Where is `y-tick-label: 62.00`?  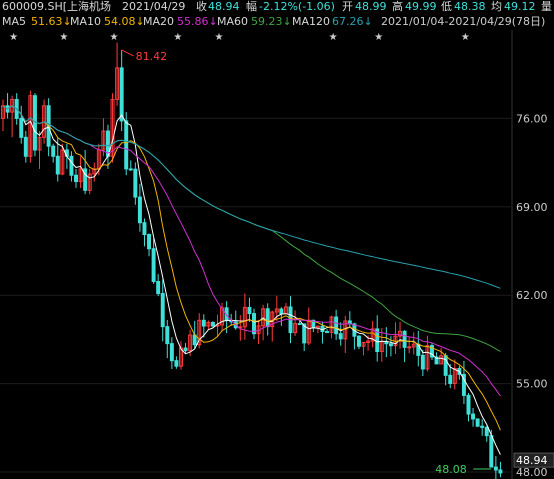 y-tick-label: 62.00 is located at coordinates (532, 295).